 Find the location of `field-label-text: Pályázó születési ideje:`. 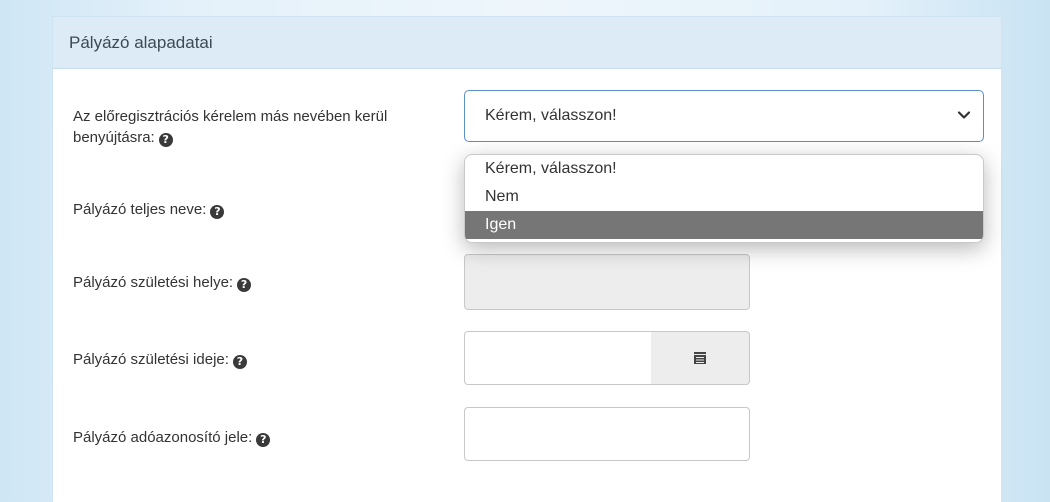

field-label-text: Pályázó születési ideje: is located at coordinates (151, 359).